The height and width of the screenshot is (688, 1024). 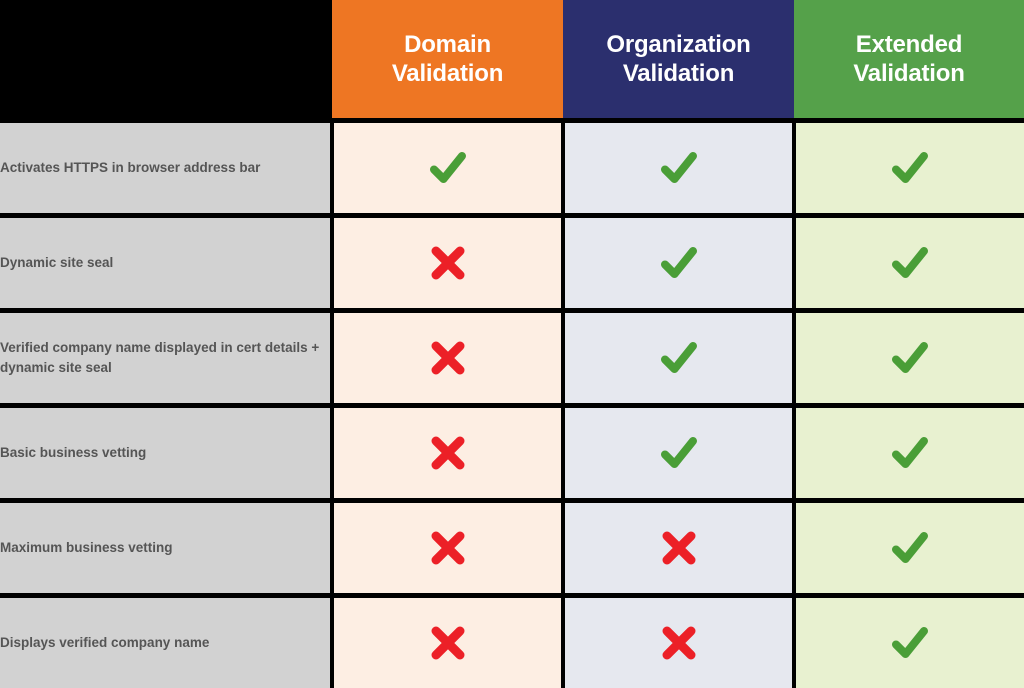 What do you see at coordinates (447, 44) in the screenshot?
I see `column-header-line1: Domain` at bounding box center [447, 44].